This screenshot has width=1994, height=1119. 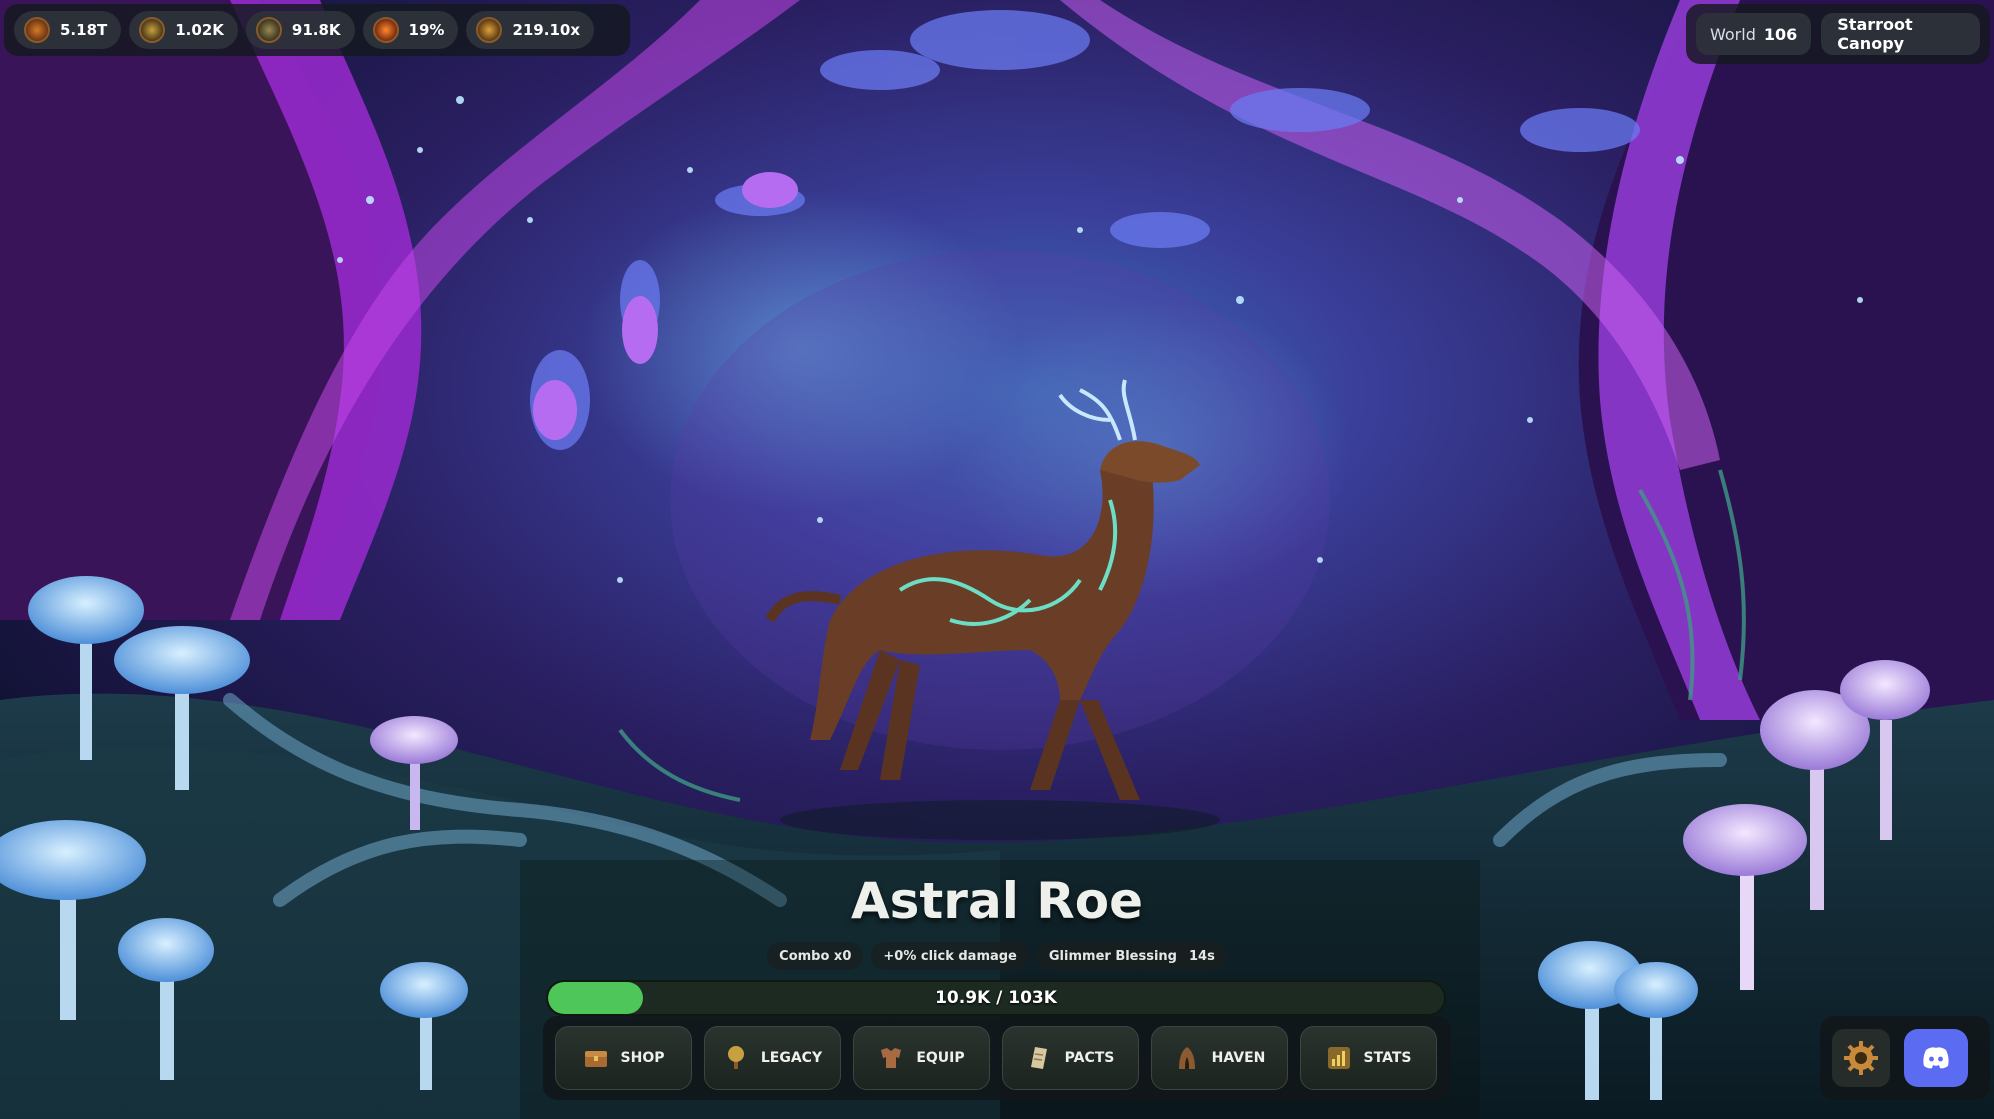 What do you see at coordinates (791, 1058) in the screenshot?
I see `legacy-label: LEGACY` at bounding box center [791, 1058].